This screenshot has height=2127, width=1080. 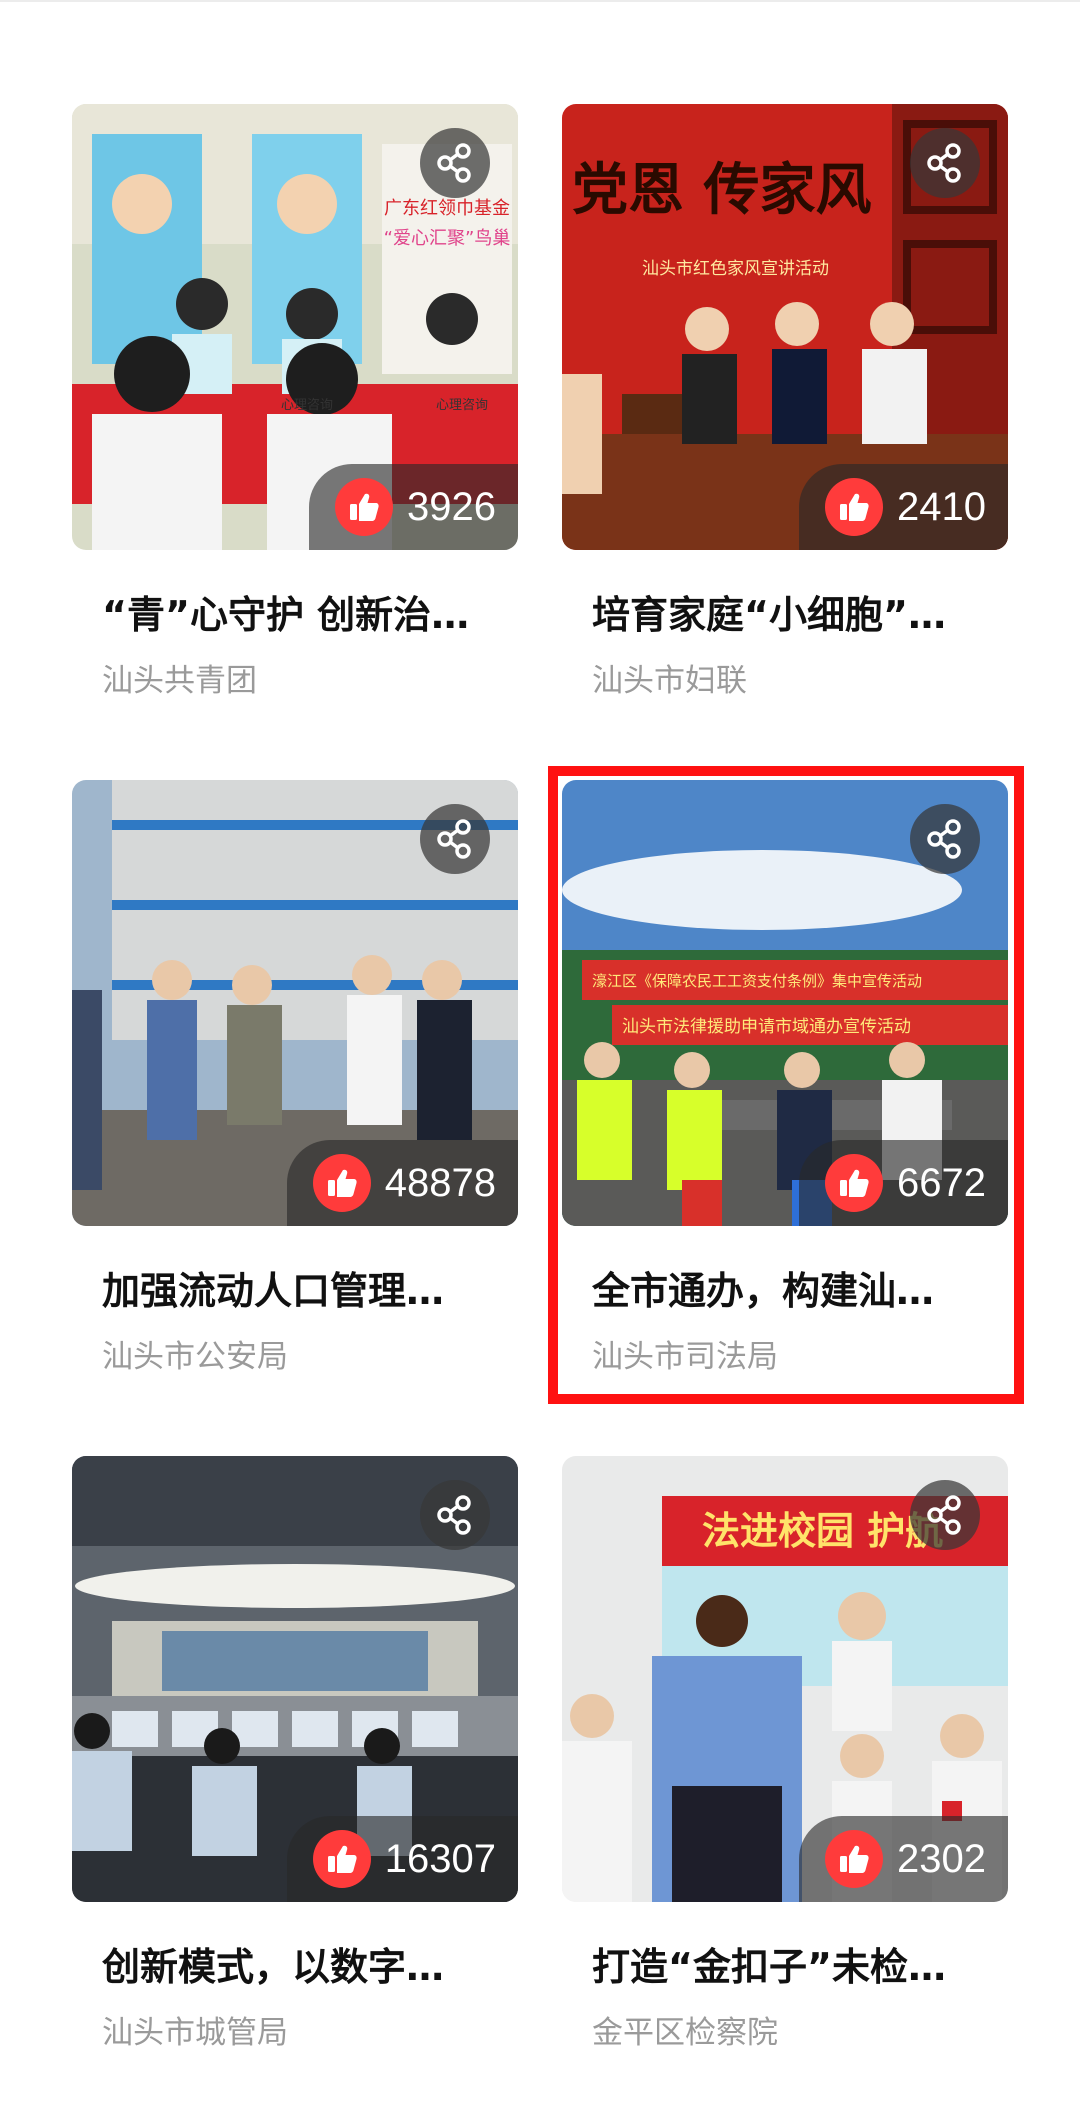 I want to click on card-source: 汕头市城管局, so click(x=195, y=2033).